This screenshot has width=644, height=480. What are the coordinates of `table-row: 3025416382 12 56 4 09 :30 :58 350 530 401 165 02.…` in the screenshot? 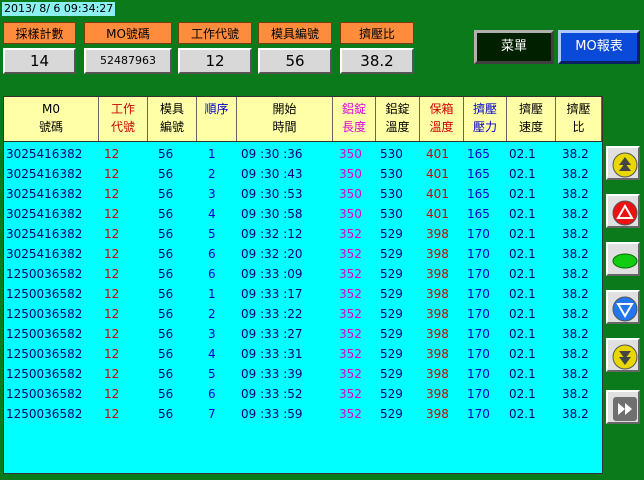 It's located at (303, 214).